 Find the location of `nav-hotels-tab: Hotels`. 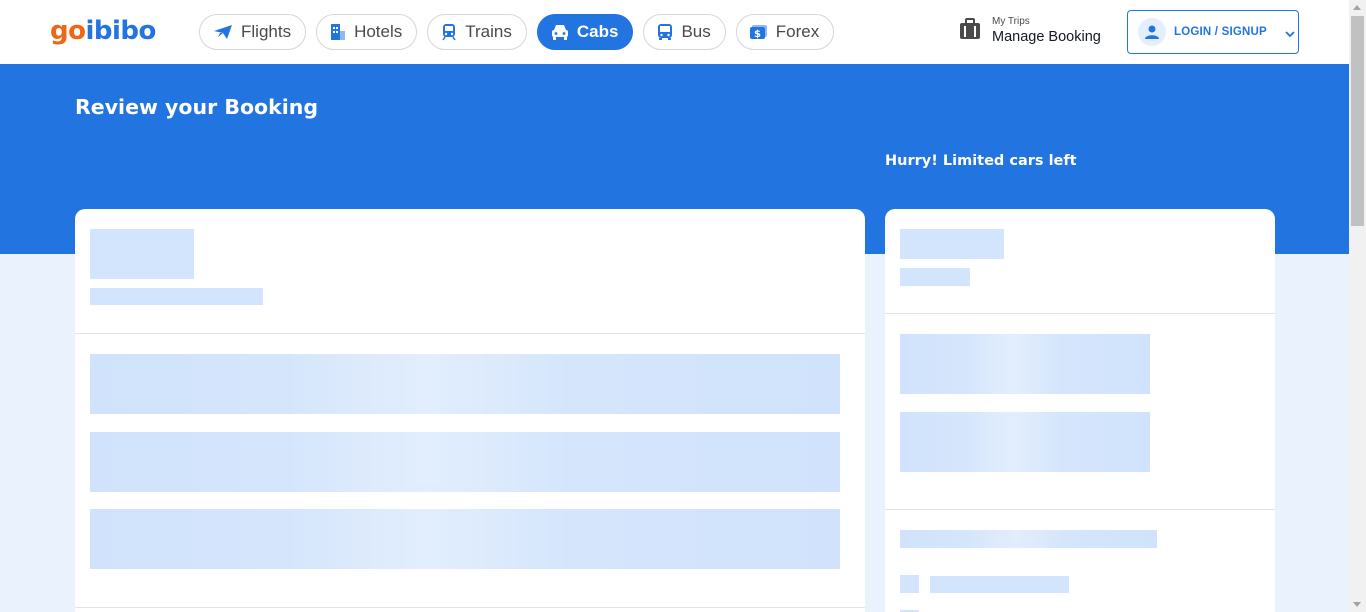

nav-hotels-tab: Hotels is located at coordinates (367, 32).